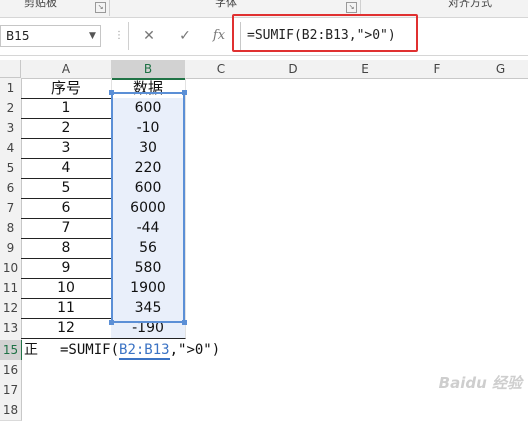 Image resolution: width=528 pixels, height=421 pixels. What do you see at coordinates (185, 36) in the screenshot?
I see `enter-icon: ✓` at bounding box center [185, 36].